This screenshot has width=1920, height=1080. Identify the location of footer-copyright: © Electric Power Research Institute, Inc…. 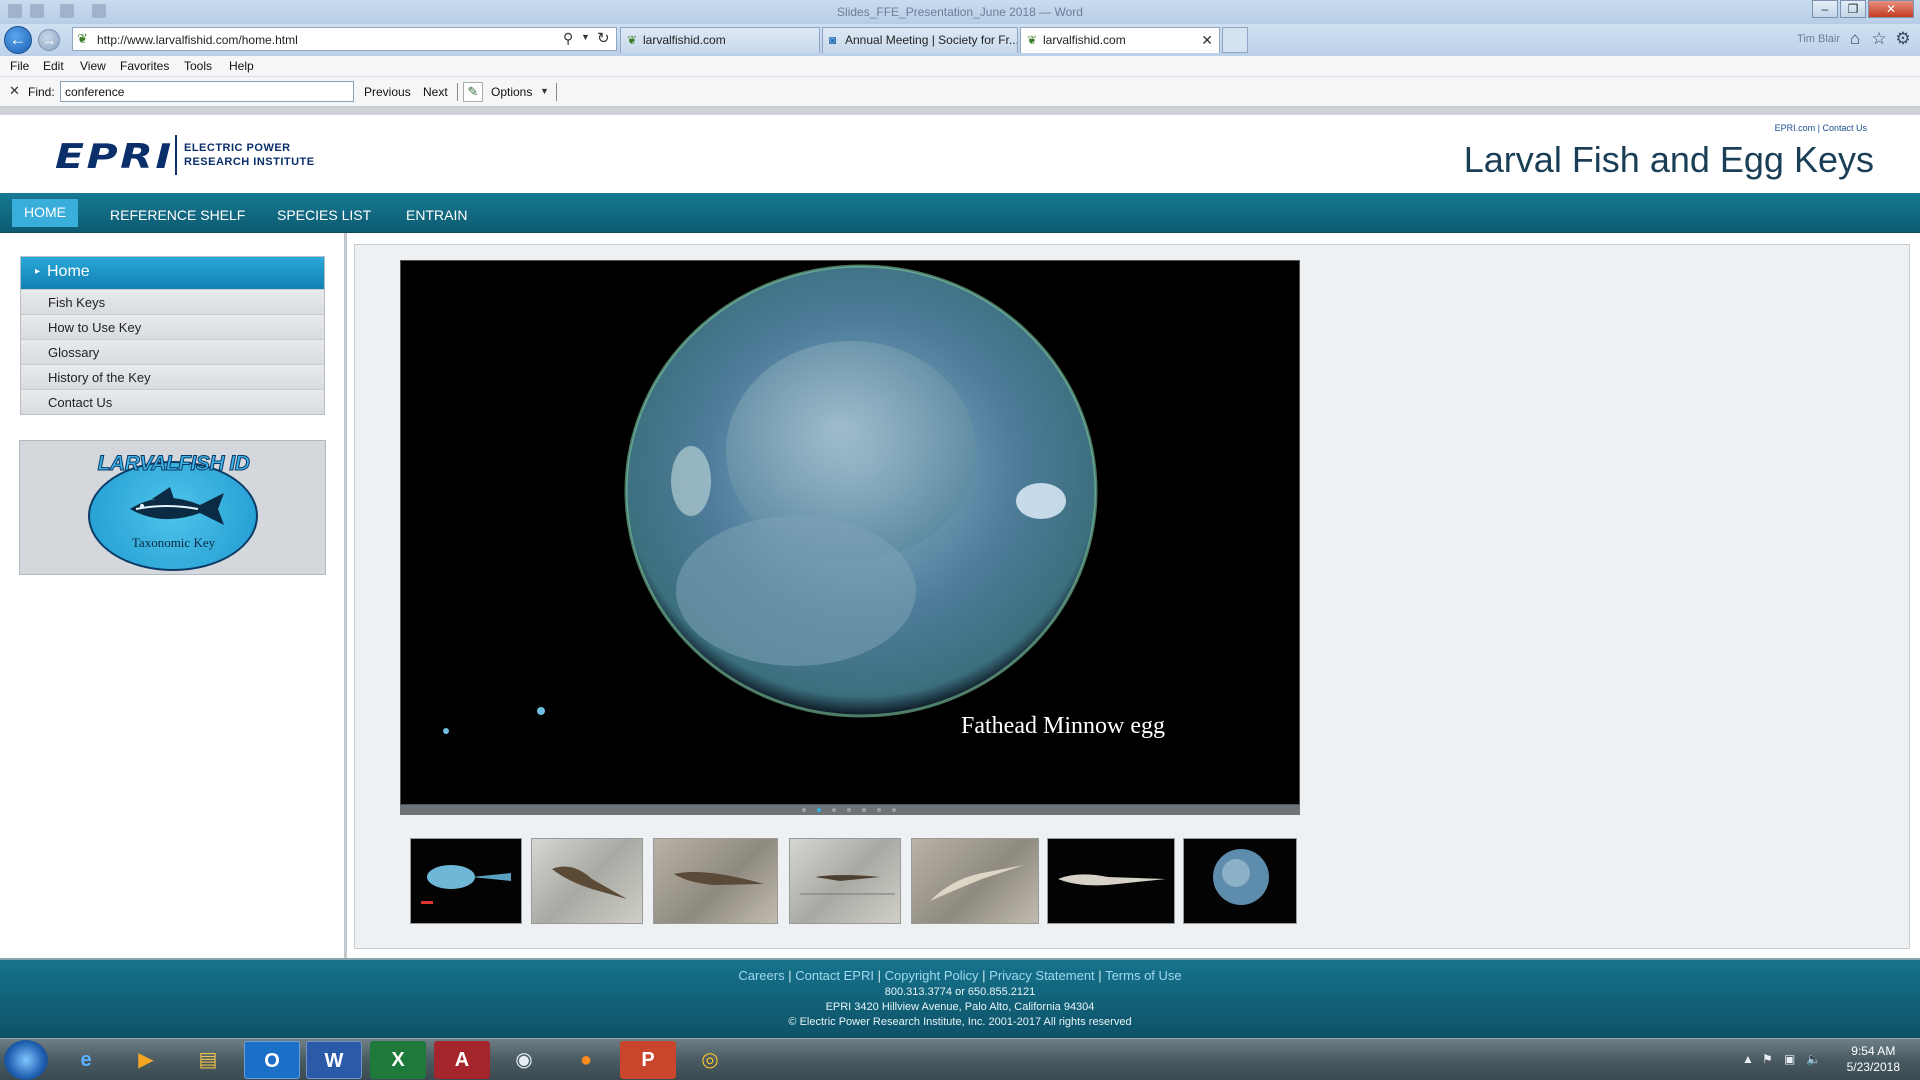
(960, 1022).